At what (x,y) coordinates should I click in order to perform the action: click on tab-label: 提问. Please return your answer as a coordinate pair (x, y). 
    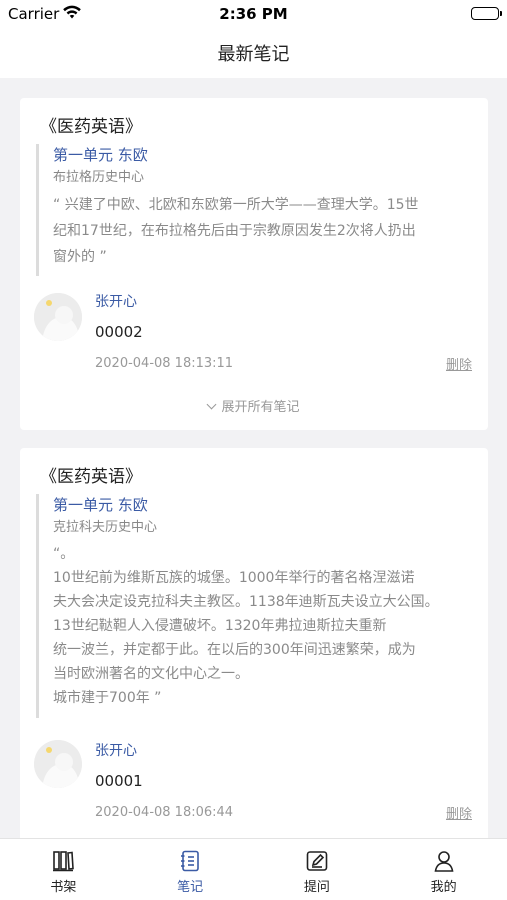
    Looking at the image, I should click on (316, 887).